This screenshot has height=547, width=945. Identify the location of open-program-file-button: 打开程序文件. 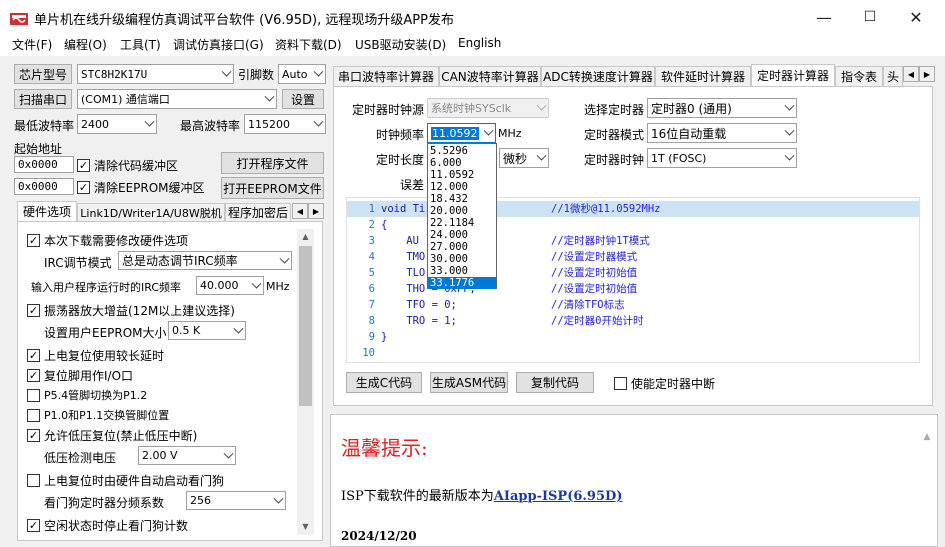
(272, 163).